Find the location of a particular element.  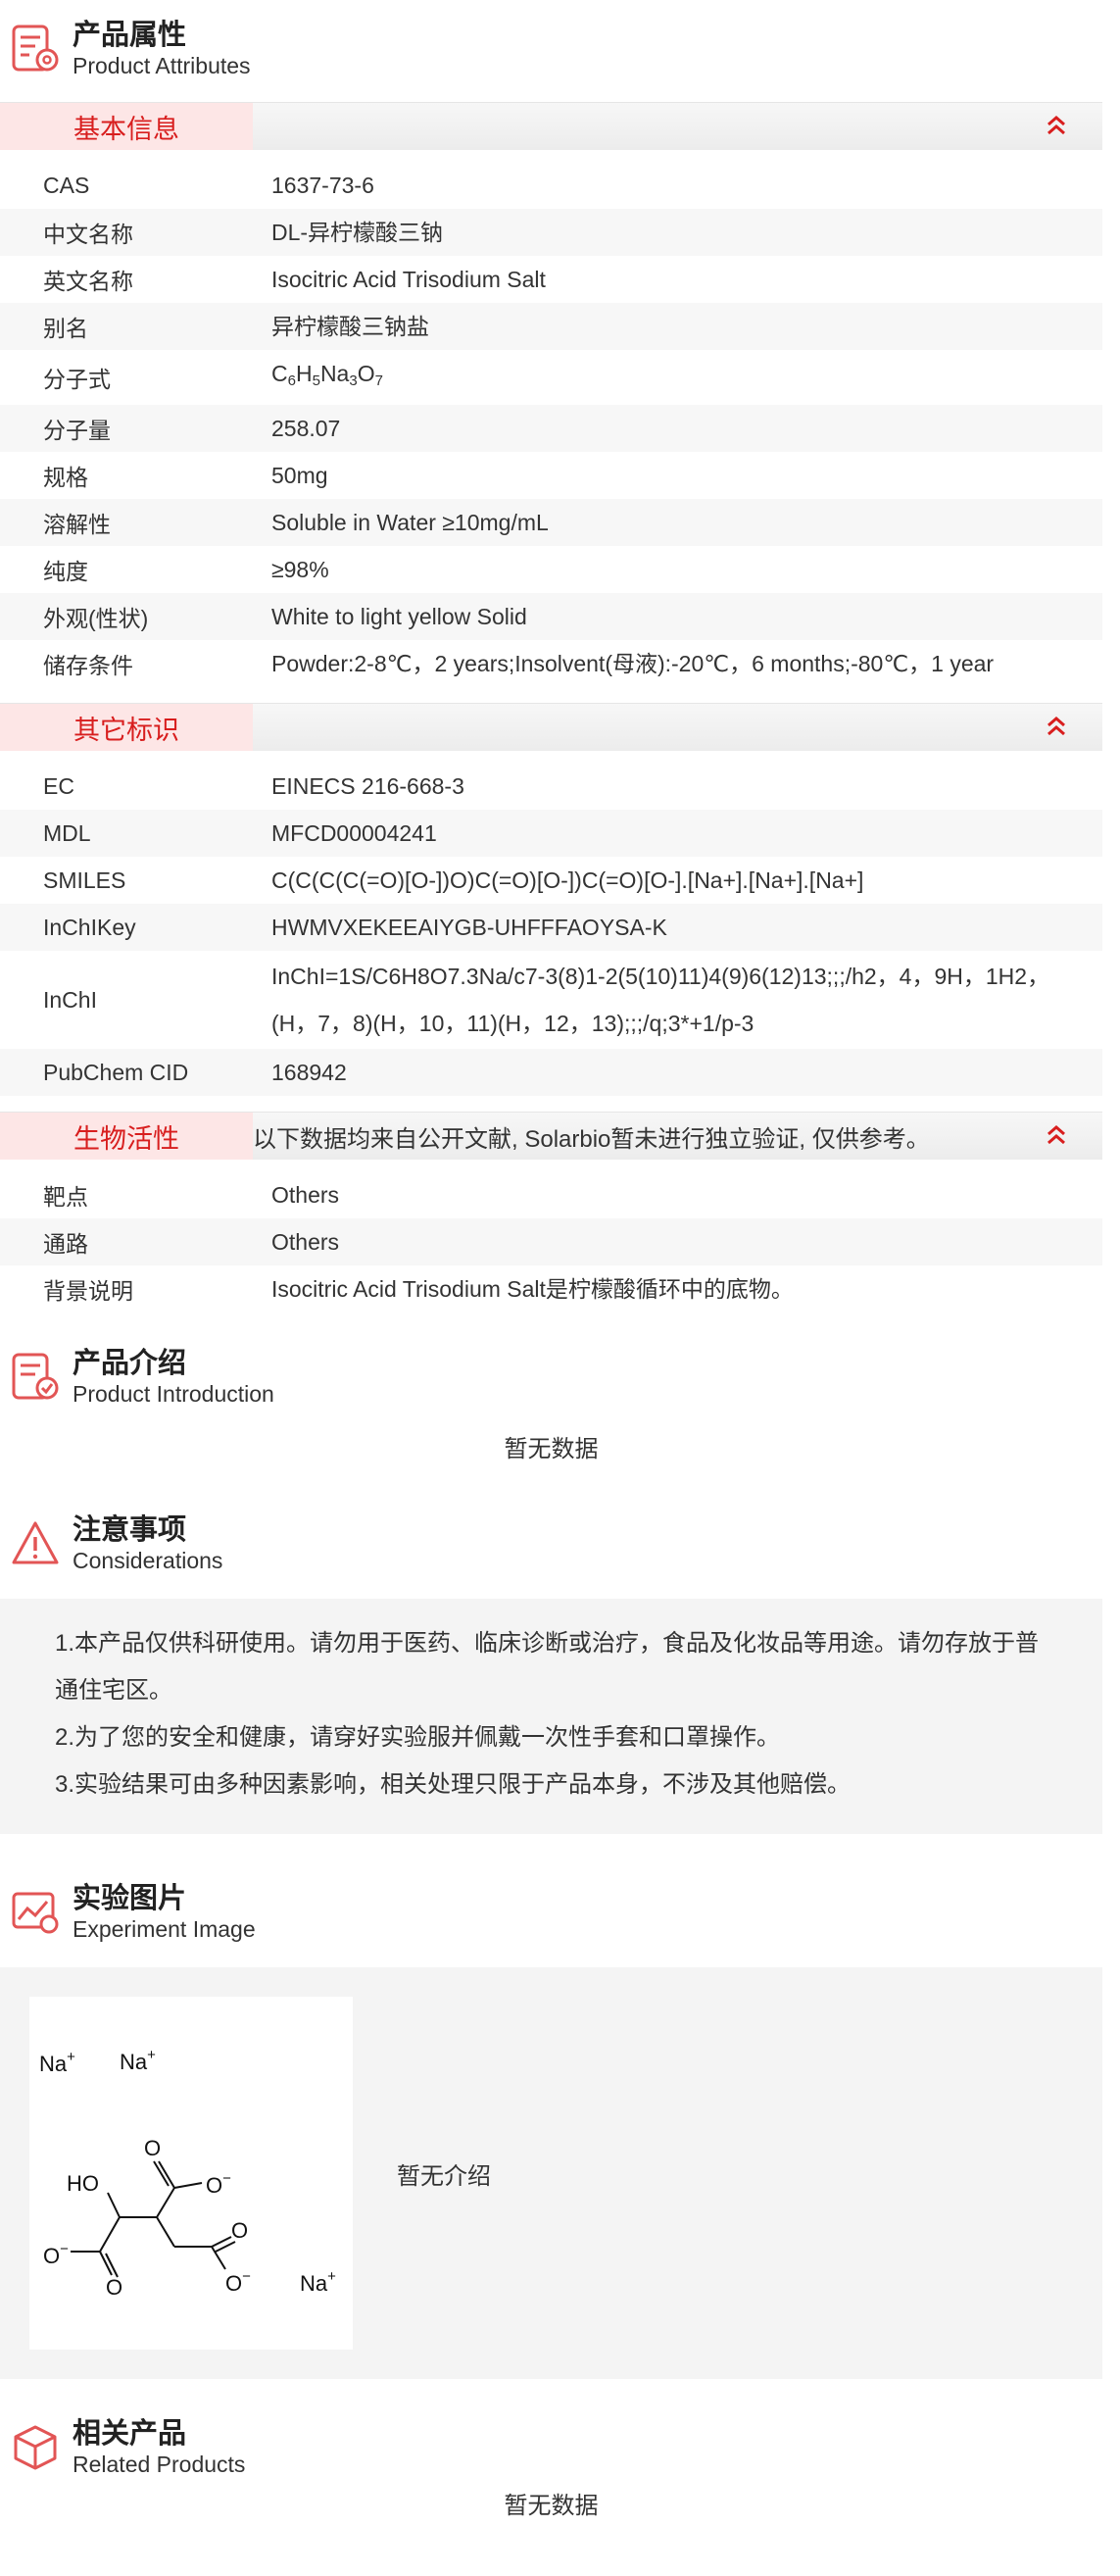

na-label-1: Na+ is located at coordinates (57, 2062).